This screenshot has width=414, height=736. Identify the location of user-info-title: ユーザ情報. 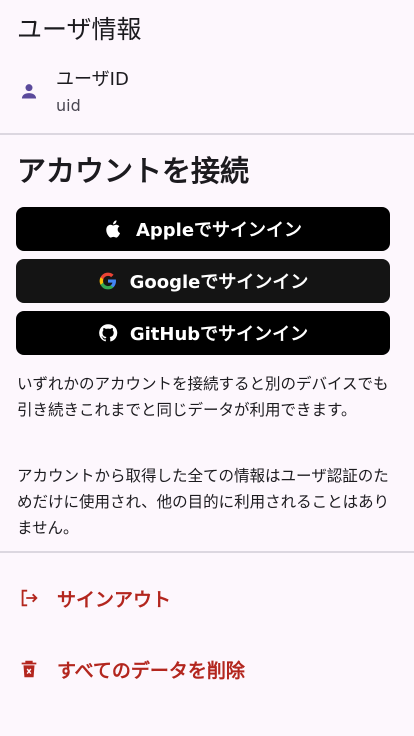
(79, 29).